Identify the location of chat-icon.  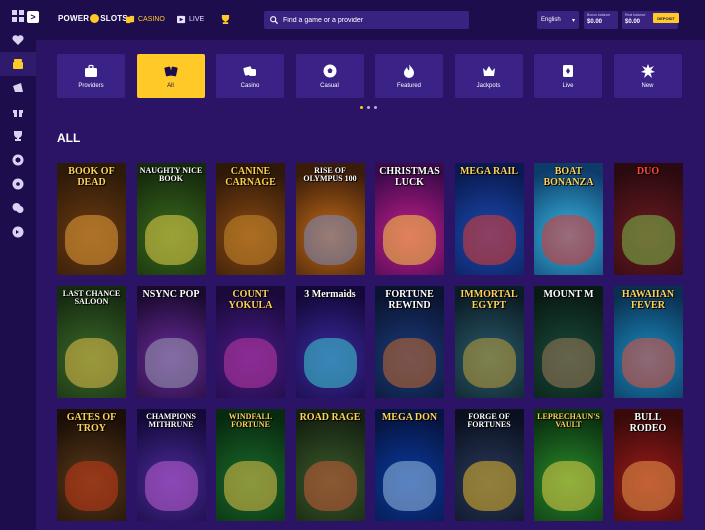
(18, 208).